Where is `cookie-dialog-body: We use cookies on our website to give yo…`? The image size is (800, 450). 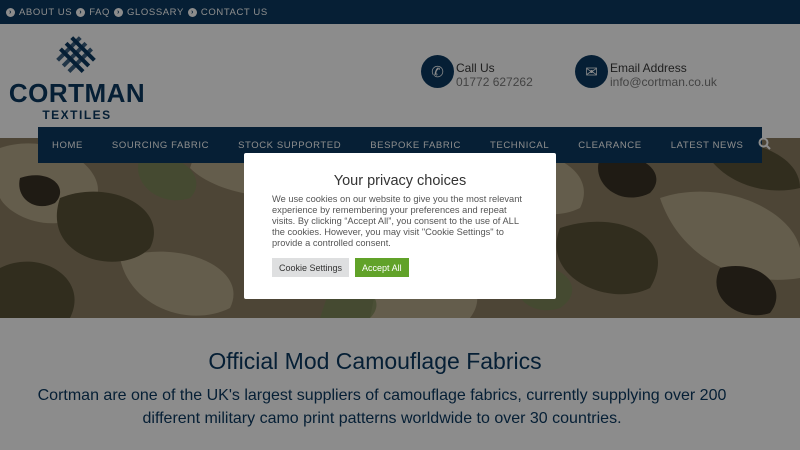
cookie-dialog-body: We use cookies on our website to give yo… is located at coordinates (397, 221).